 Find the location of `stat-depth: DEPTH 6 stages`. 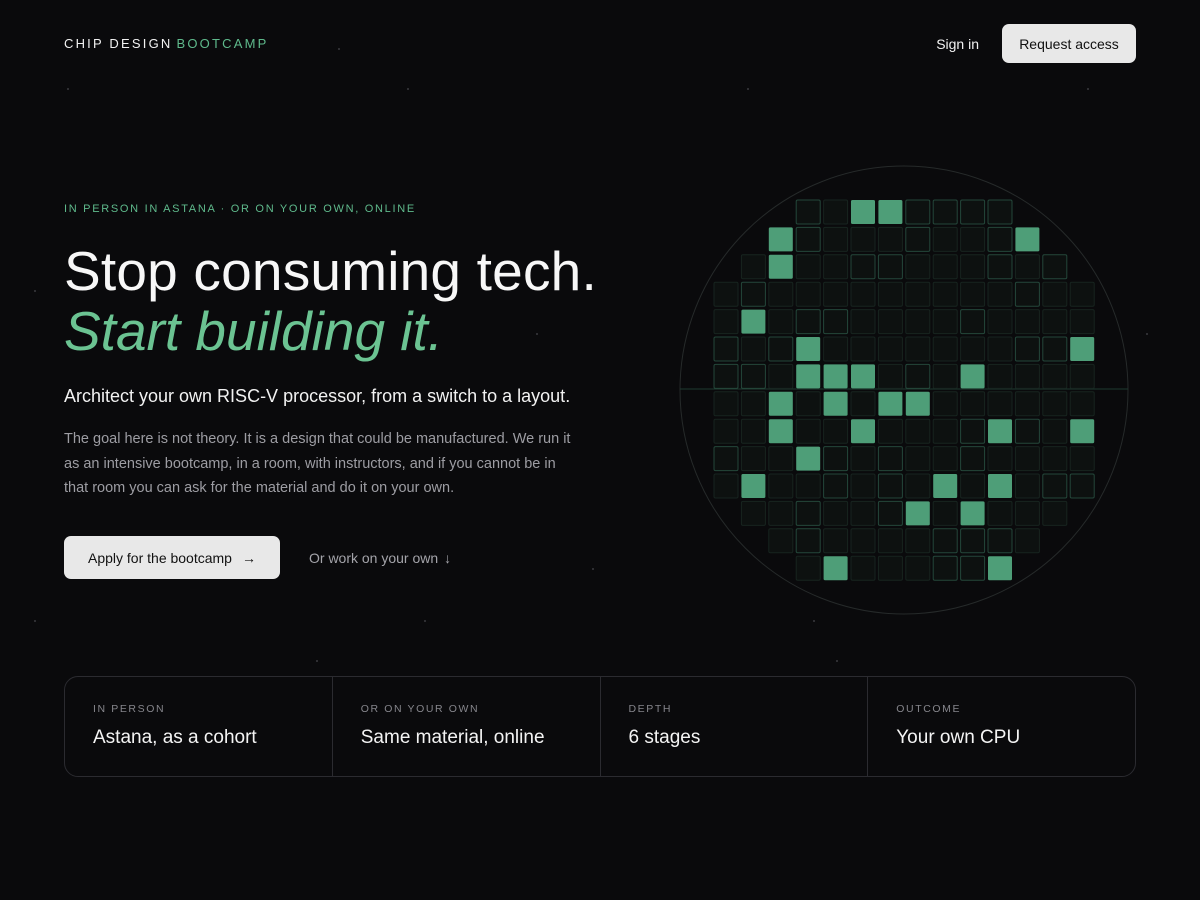

stat-depth: DEPTH 6 stages is located at coordinates (735, 726).